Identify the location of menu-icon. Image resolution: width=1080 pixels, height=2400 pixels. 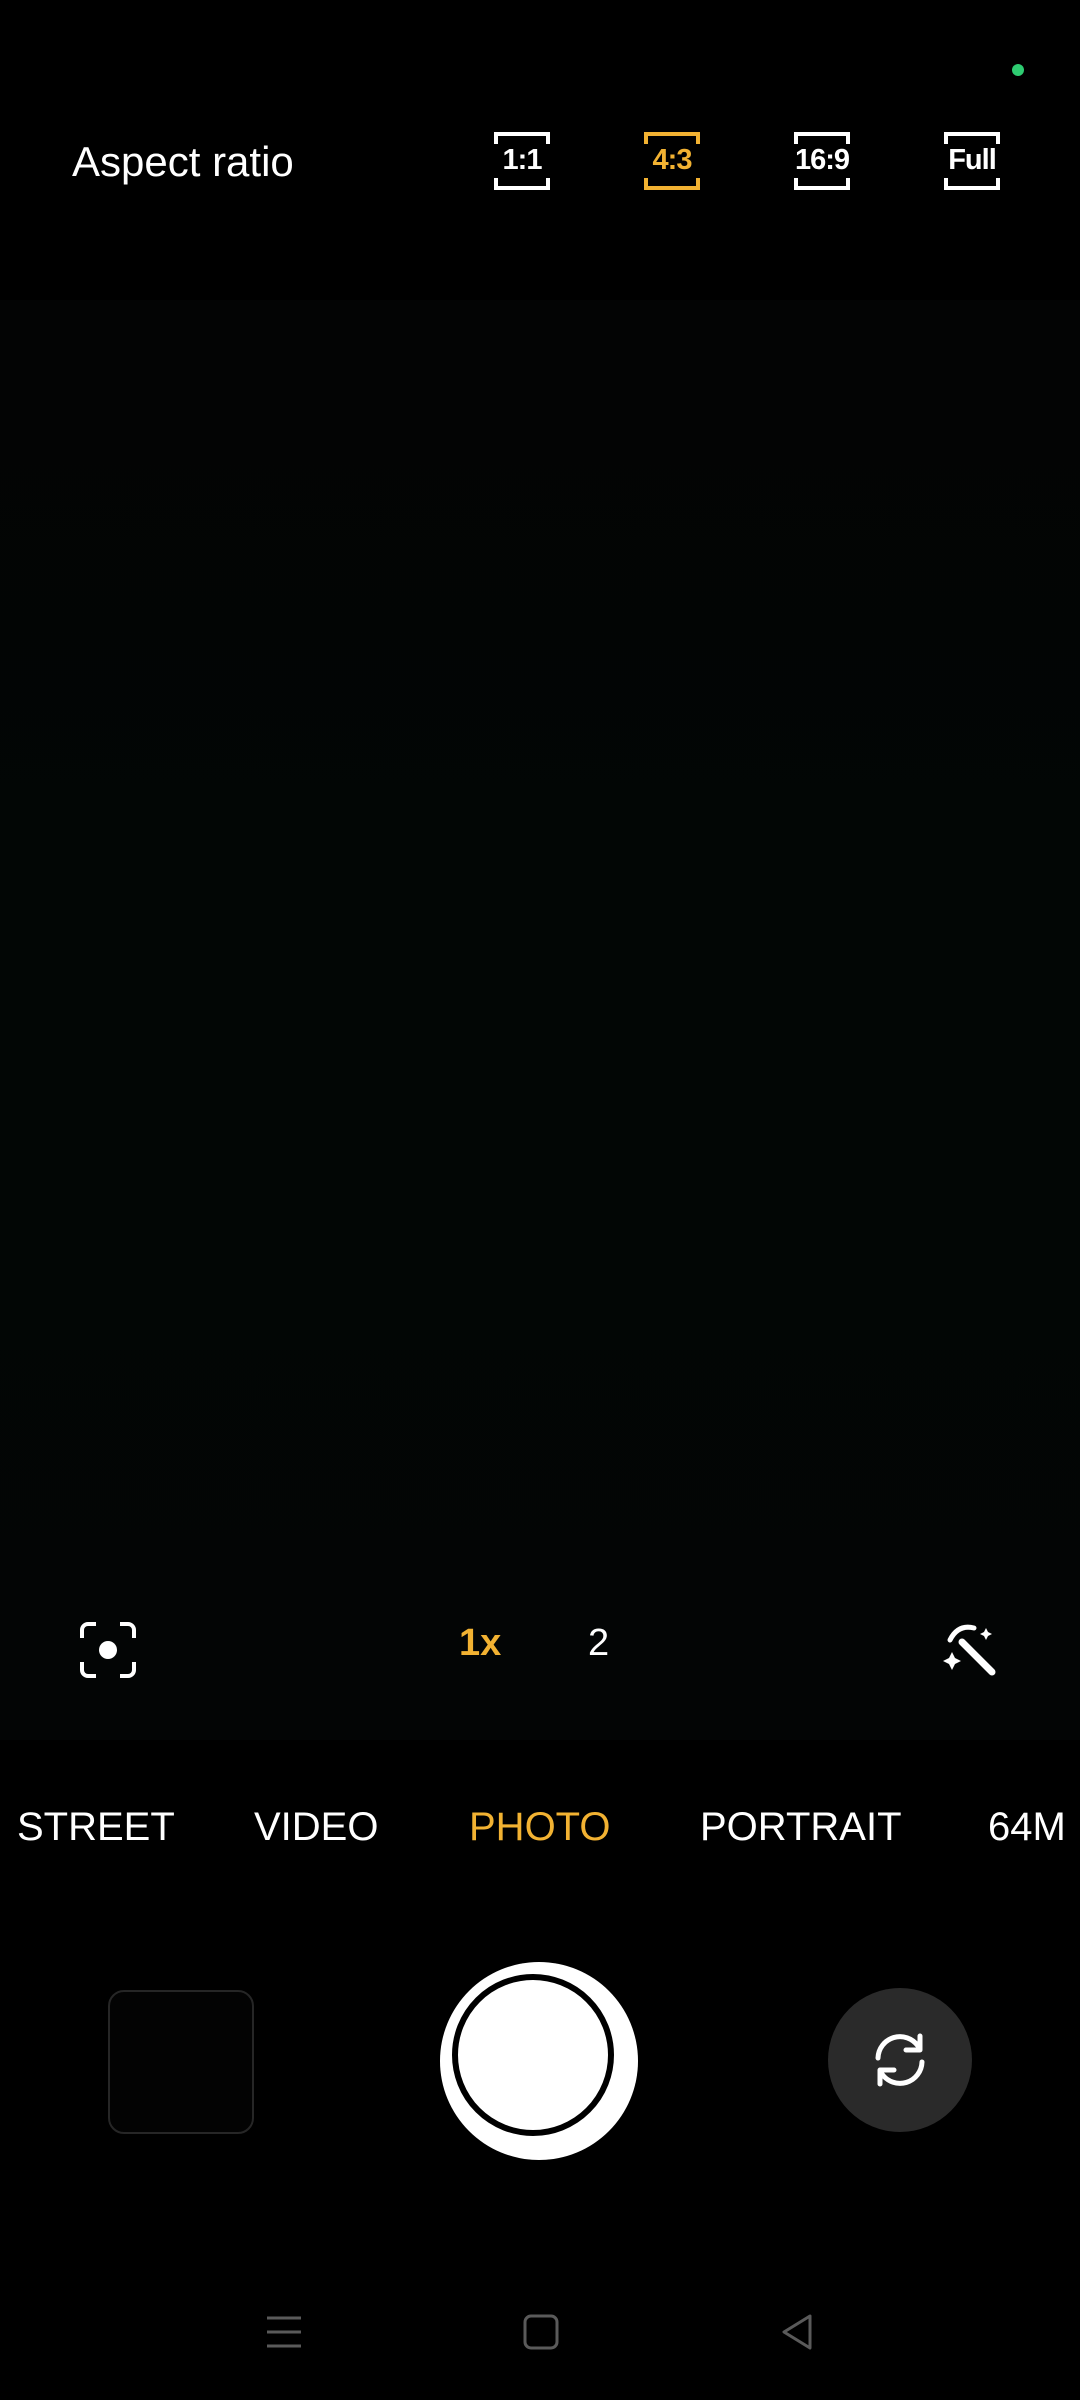
(284, 2332).